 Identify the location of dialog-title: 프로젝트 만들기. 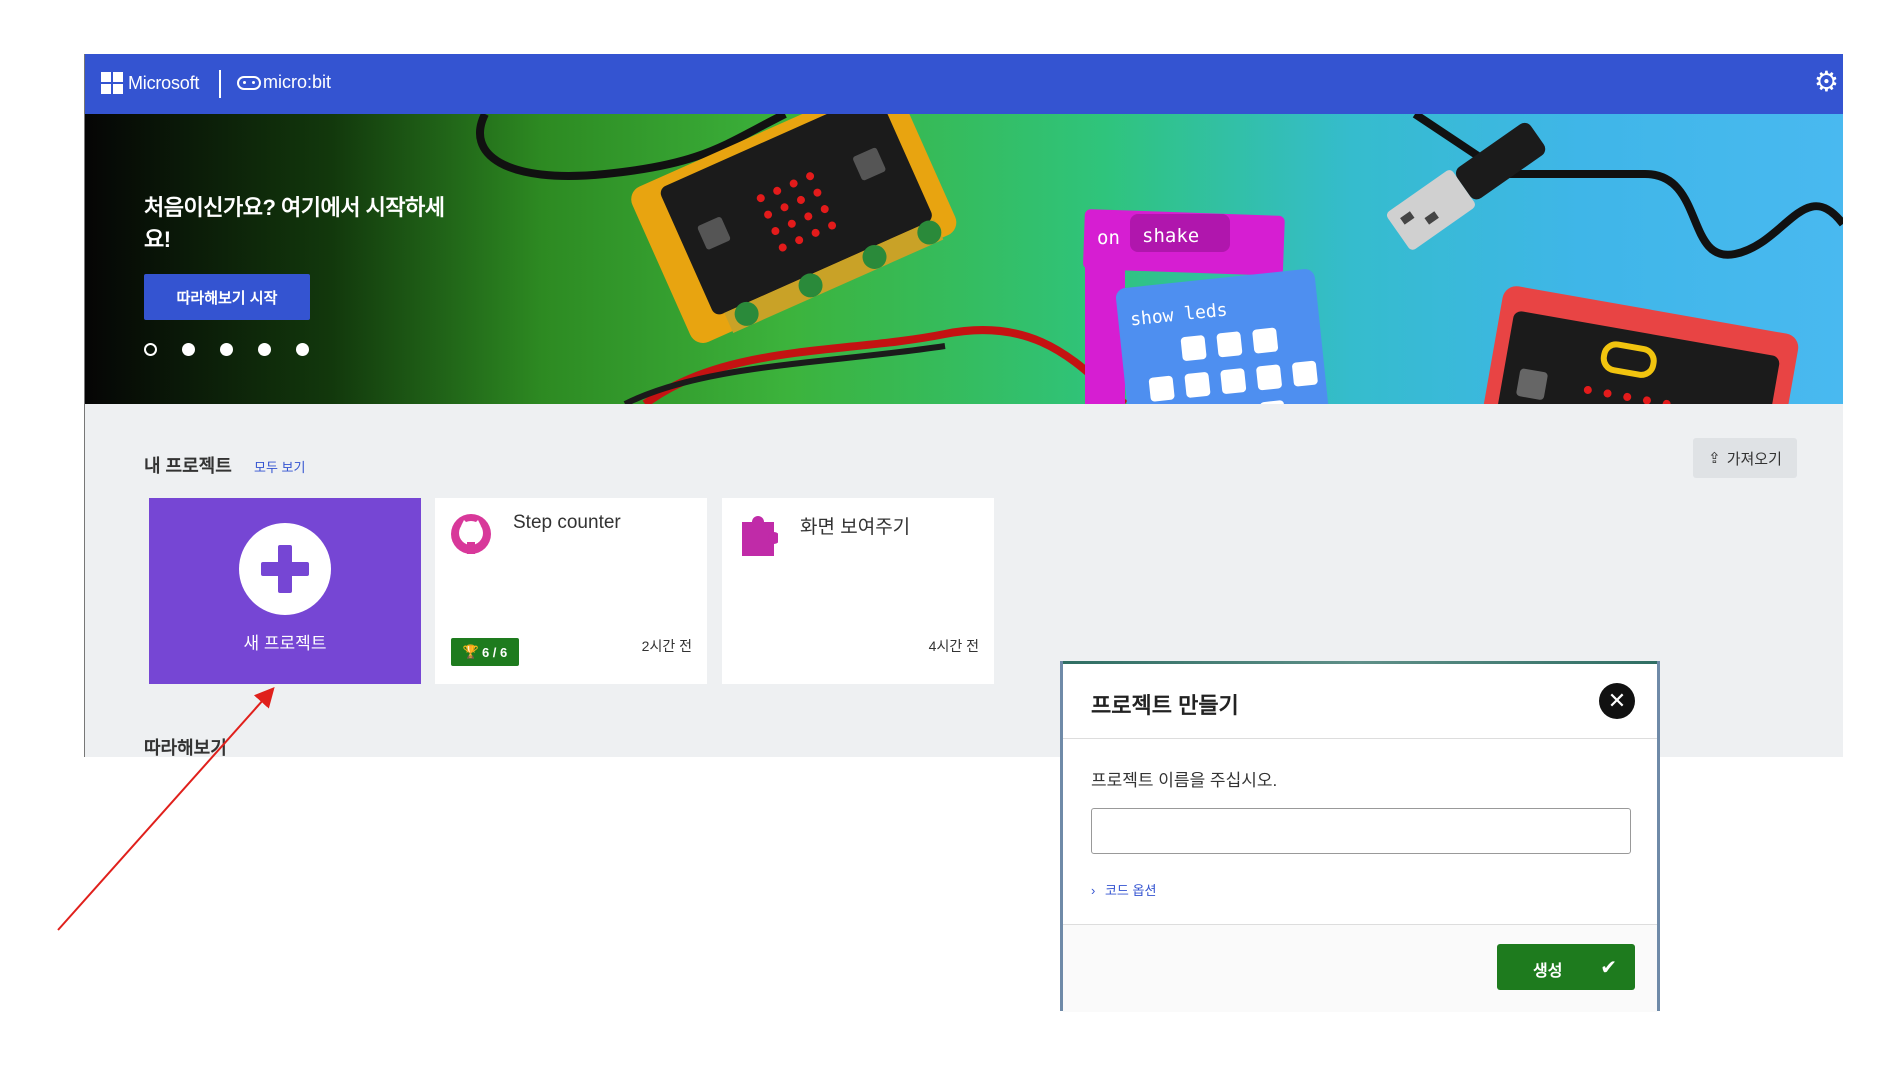
(1165, 705).